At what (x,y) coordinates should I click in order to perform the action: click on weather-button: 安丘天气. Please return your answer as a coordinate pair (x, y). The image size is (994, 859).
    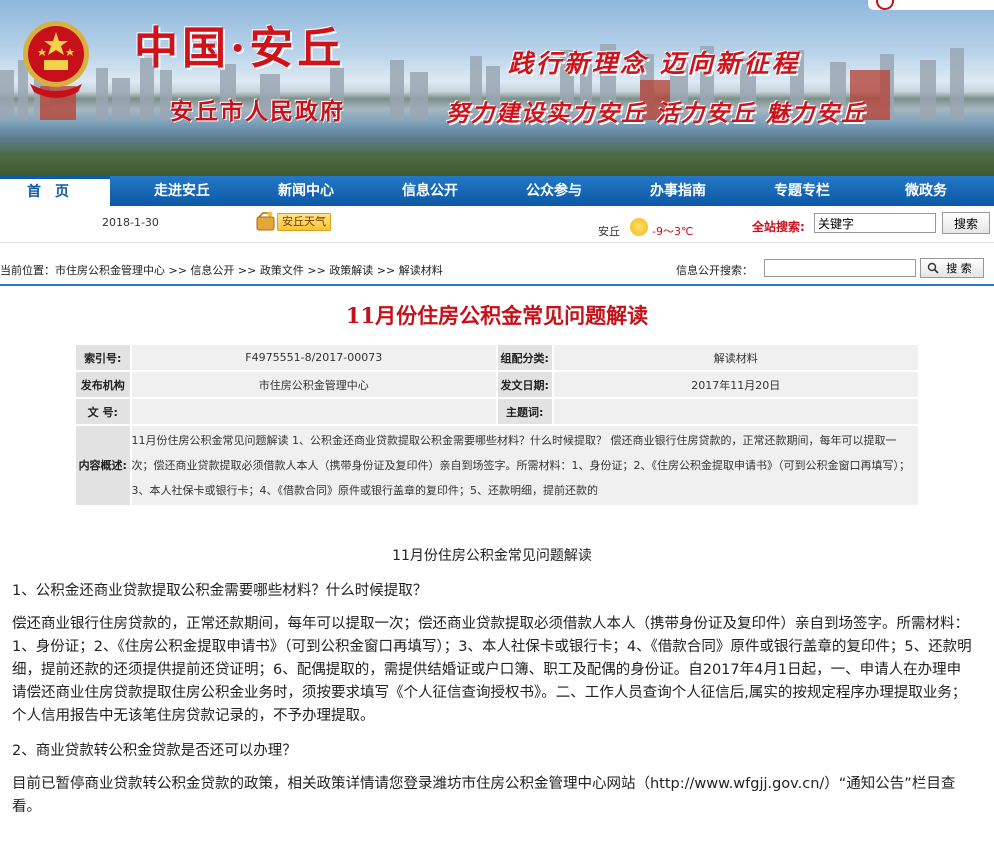
    Looking at the image, I should click on (294, 221).